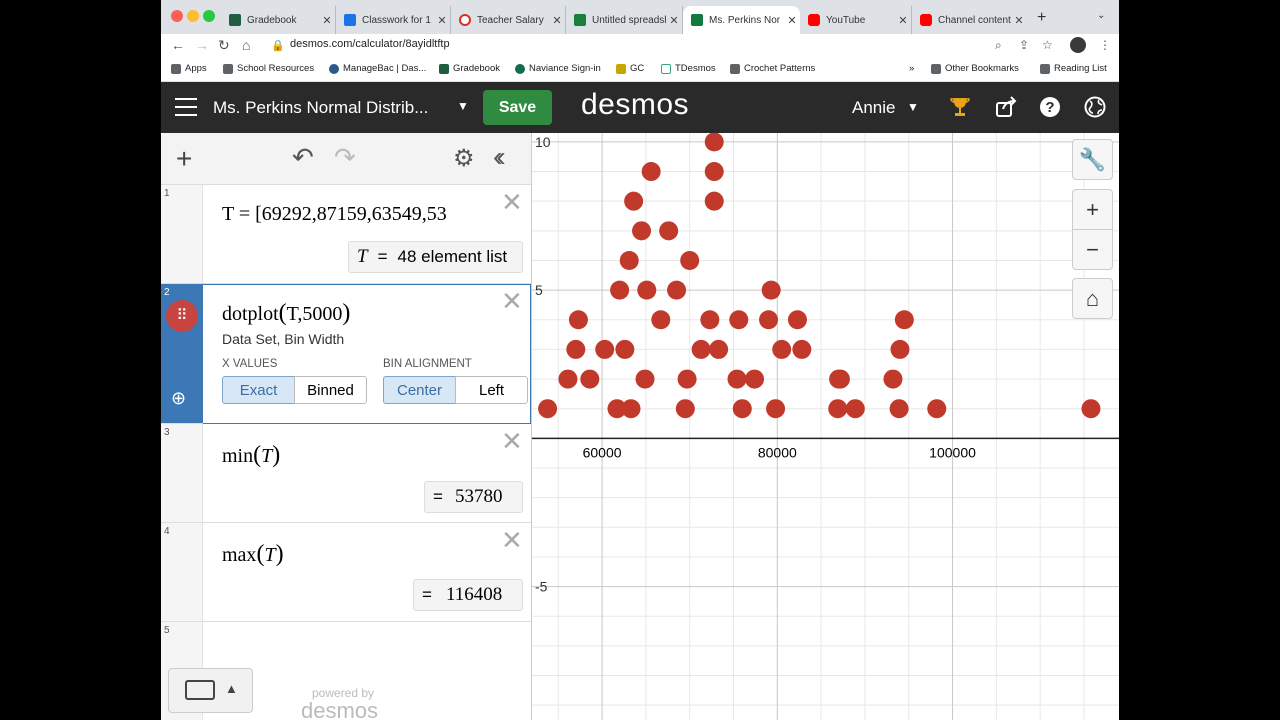  What do you see at coordinates (1092, 159) in the screenshot?
I see `graph-settings-wrench-button: 🔧` at bounding box center [1092, 159].